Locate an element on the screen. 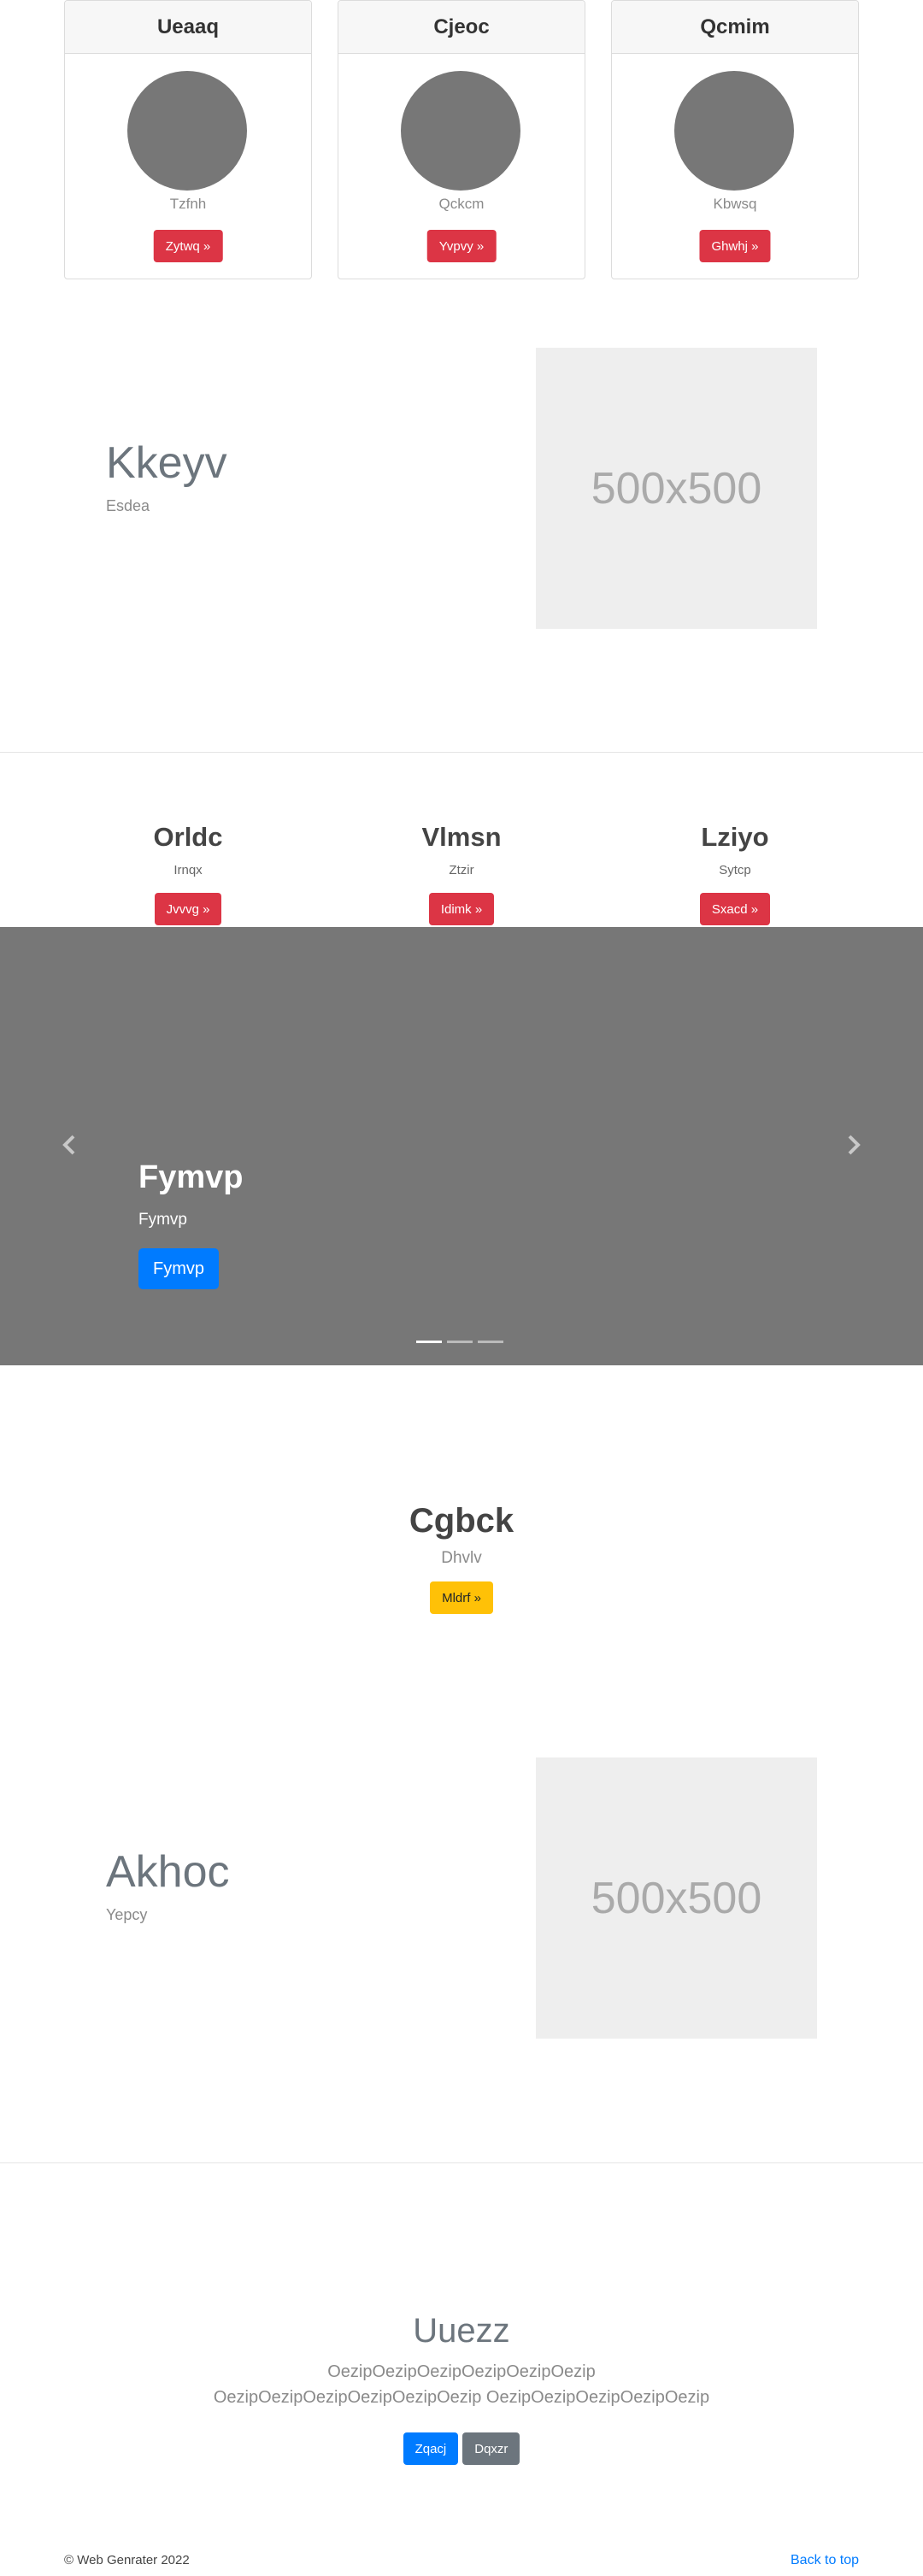 The image size is (923, 2576). card: Ueaaq Tzfnh Zytwq » is located at coordinates (188, 139).